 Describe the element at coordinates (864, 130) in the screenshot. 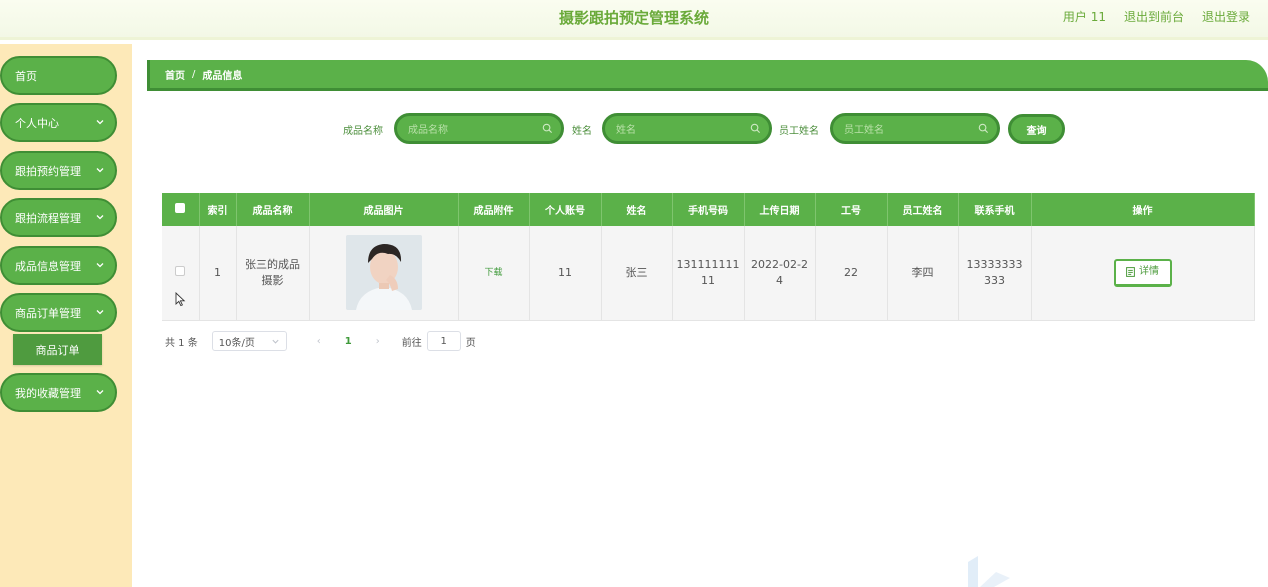

I see `staff-name-placeholder: 员工姓名` at that location.